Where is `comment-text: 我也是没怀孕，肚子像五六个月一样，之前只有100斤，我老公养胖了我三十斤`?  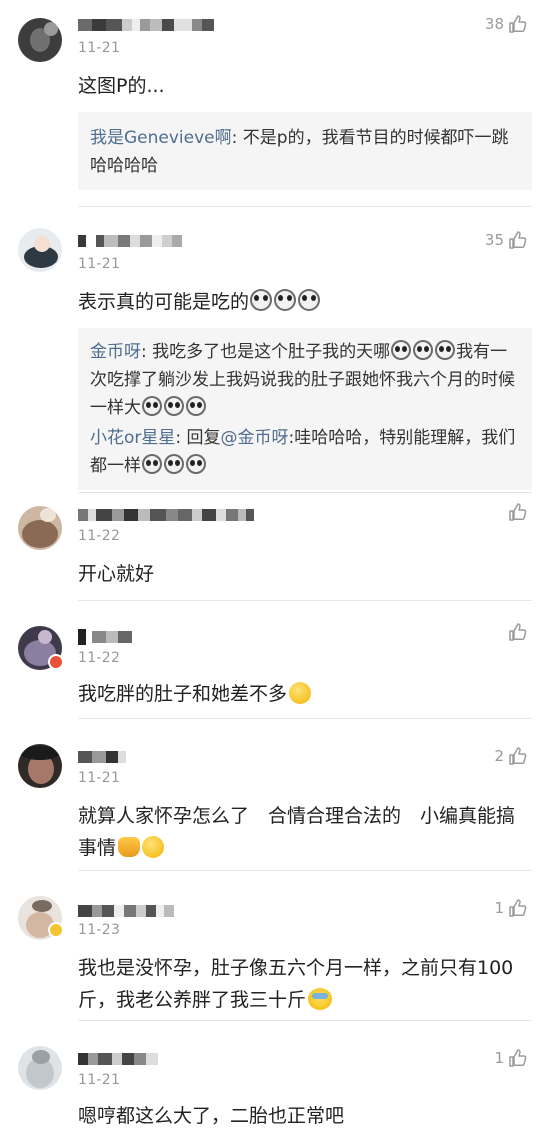
comment-text: 我也是没怀孕，肚子像五六个月一样，之前只有100斤，我老公养胖了我三十斤 is located at coordinates (303, 984).